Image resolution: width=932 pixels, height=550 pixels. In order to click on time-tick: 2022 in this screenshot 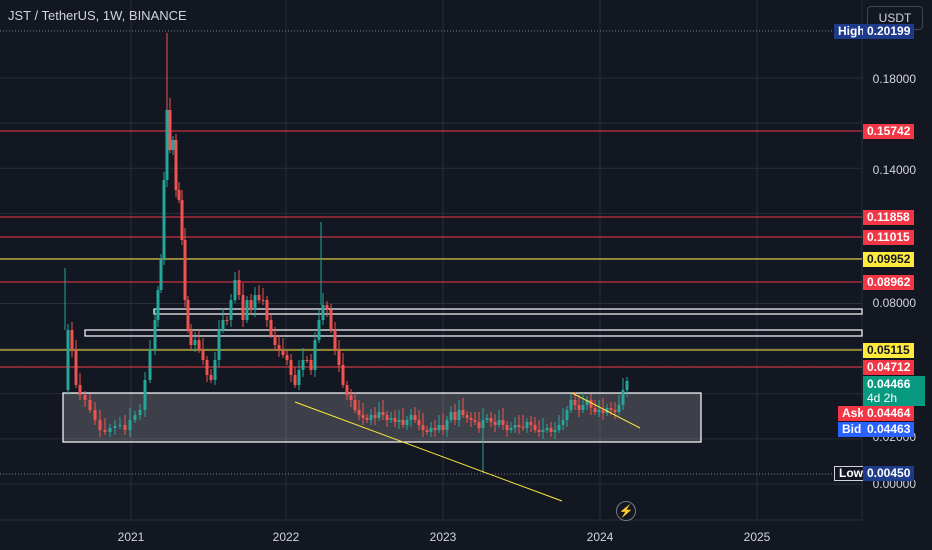, I will do `click(286, 537)`.